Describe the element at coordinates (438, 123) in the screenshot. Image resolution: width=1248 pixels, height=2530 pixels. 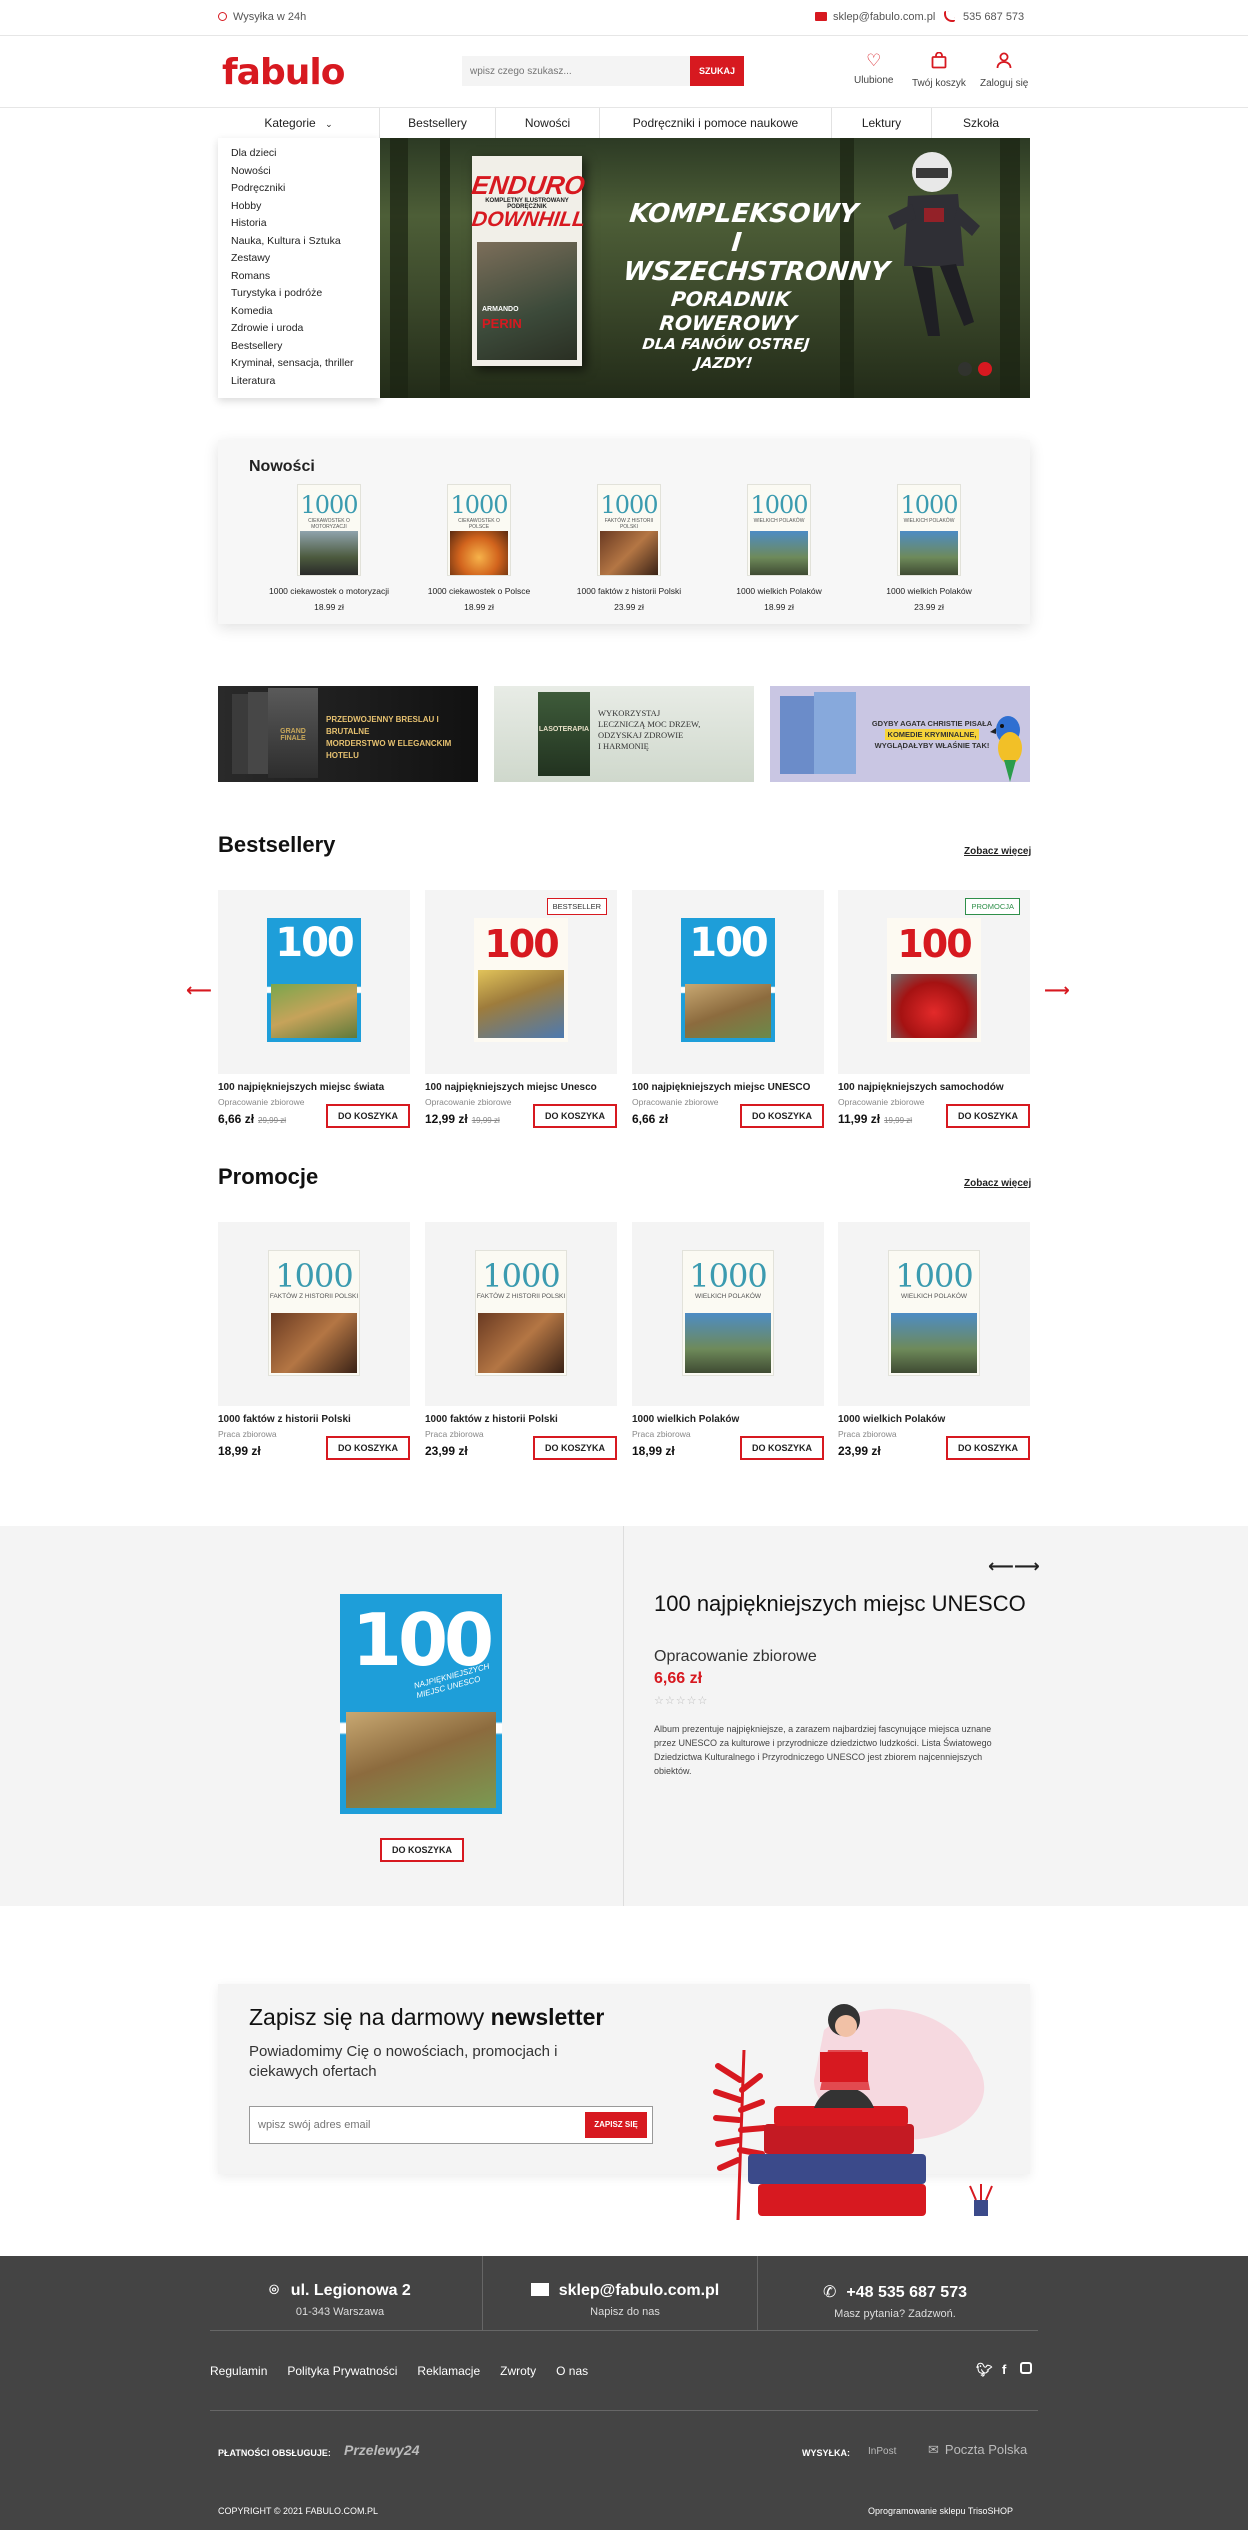
I see `nav-bestsellers: Bestsellery` at that location.